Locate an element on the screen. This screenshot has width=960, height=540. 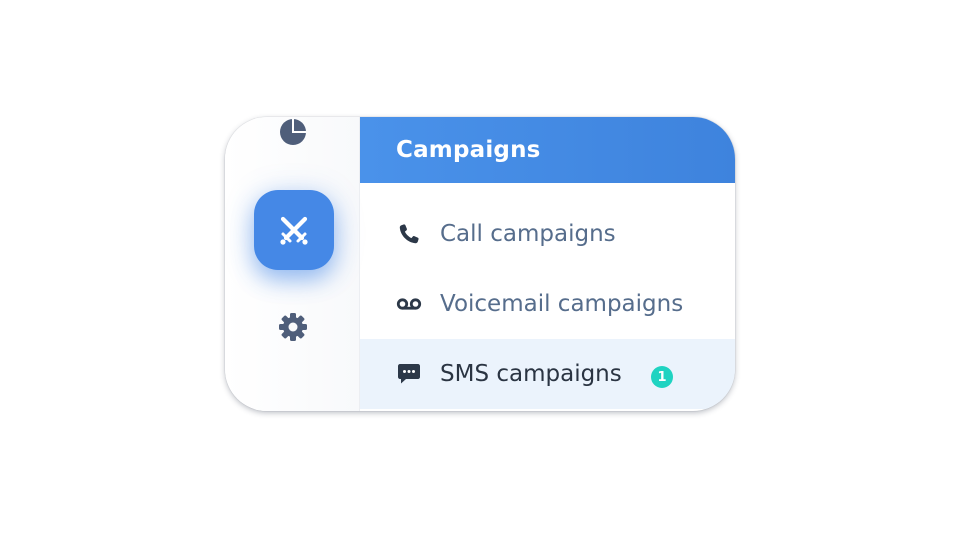
menu-item-call-campaigns: Call campaigns is located at coordinates (547, 234).